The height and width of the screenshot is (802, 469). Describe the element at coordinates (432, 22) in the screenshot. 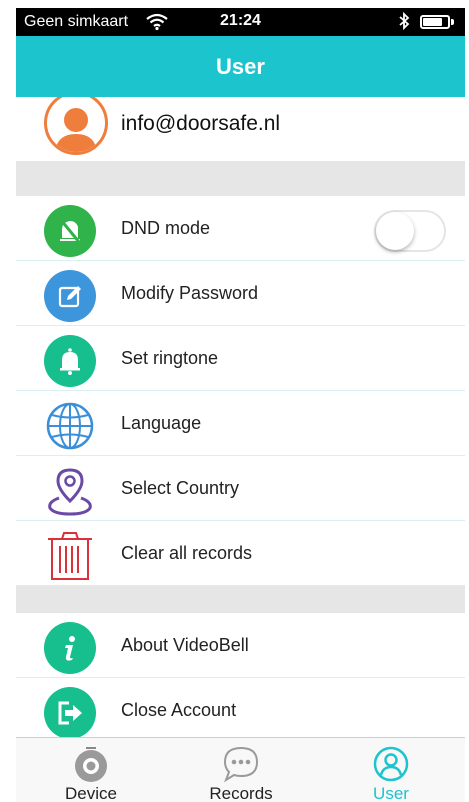

I see `battery-level` at that location.